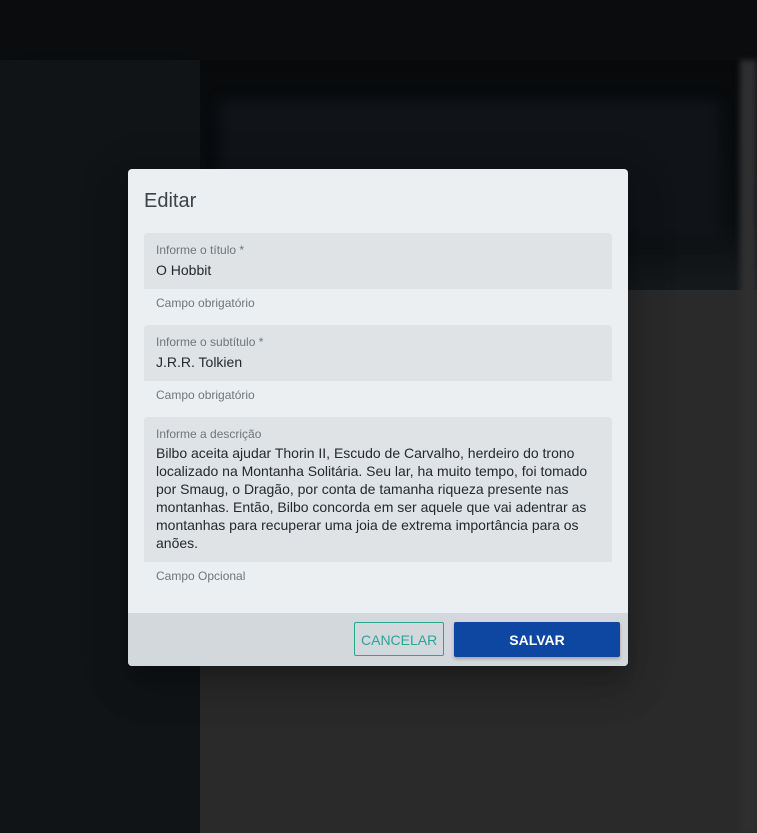 Image resolution: width=757 pixels, height=833 pixels. I want to click on background-right-edge, so click(748, 446).